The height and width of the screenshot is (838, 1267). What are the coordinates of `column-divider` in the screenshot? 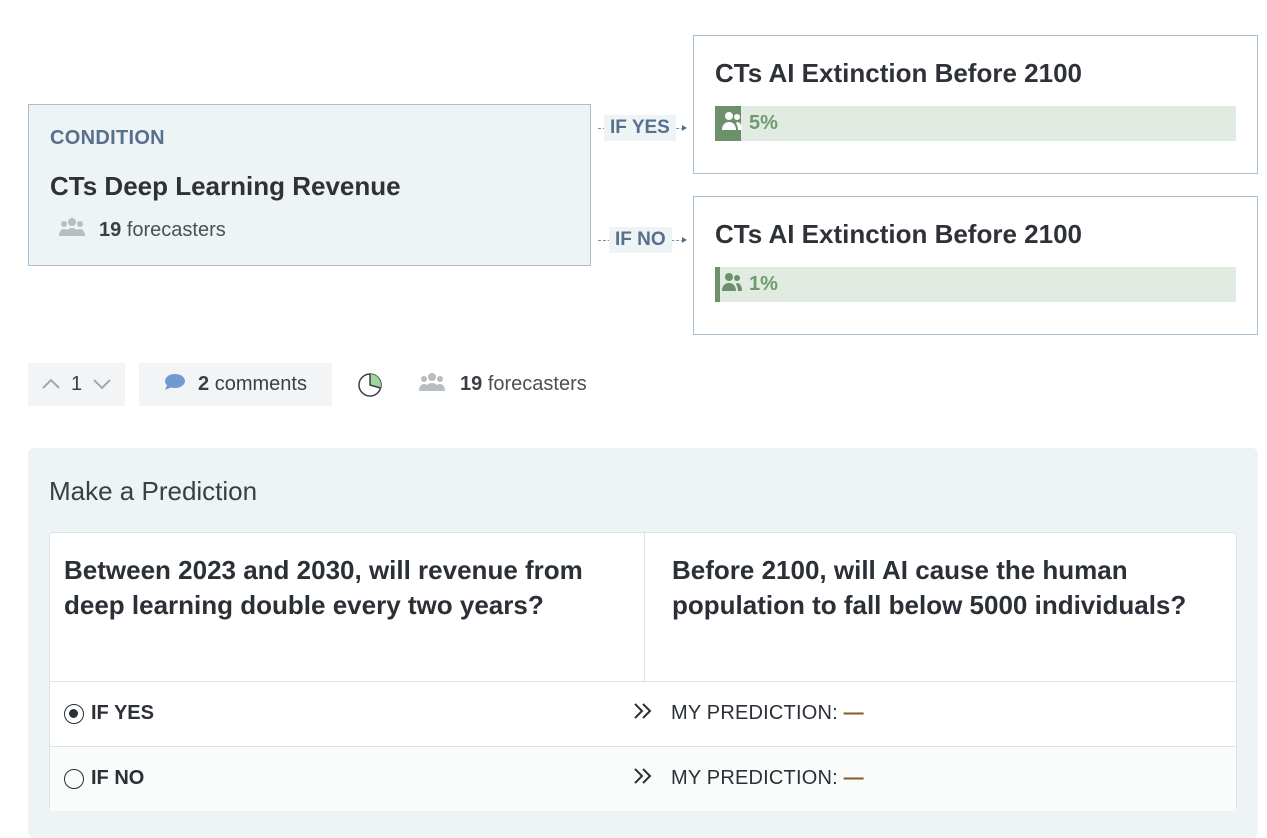 It's located at (644, 607).